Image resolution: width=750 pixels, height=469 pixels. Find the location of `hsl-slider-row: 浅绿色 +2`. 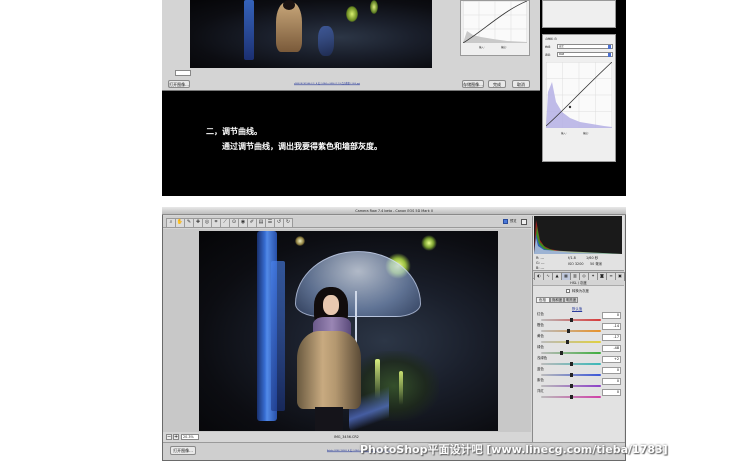

hsl-slider-row: 浅绿色 +2 is located at coordinates (579, 361).